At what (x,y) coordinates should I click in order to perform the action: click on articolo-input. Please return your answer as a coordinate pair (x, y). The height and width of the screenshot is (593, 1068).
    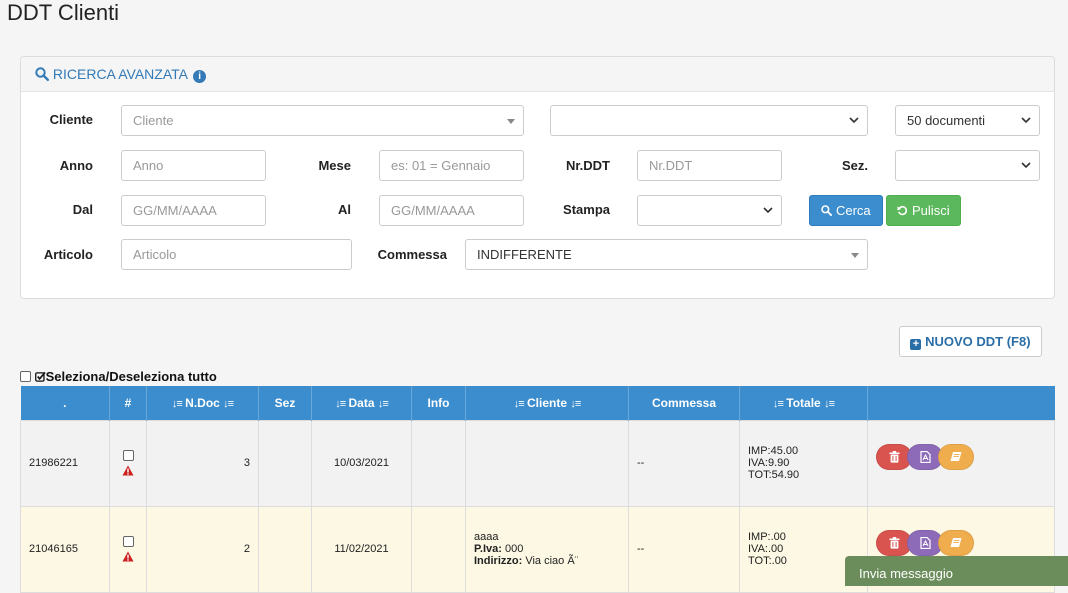
    Looking at the image, I should click on (236, 254).